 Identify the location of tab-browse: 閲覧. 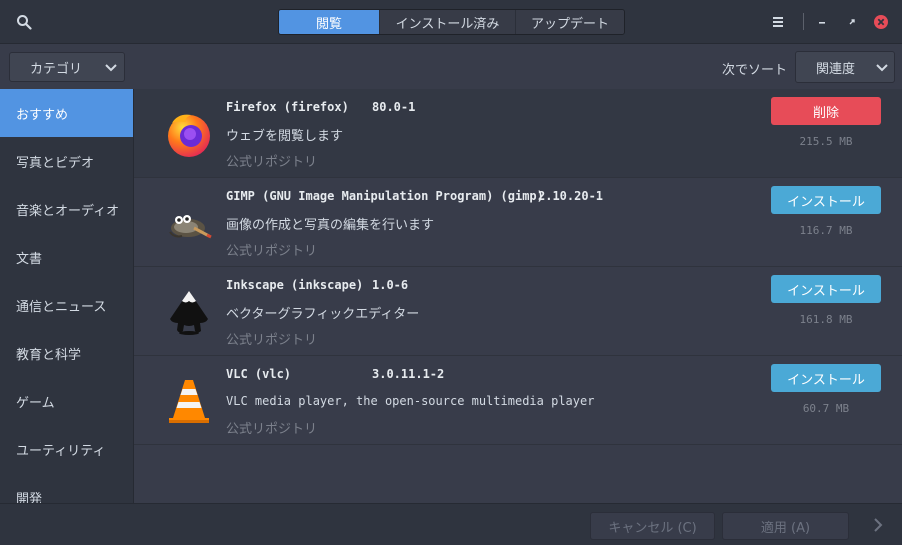
(329, 22).